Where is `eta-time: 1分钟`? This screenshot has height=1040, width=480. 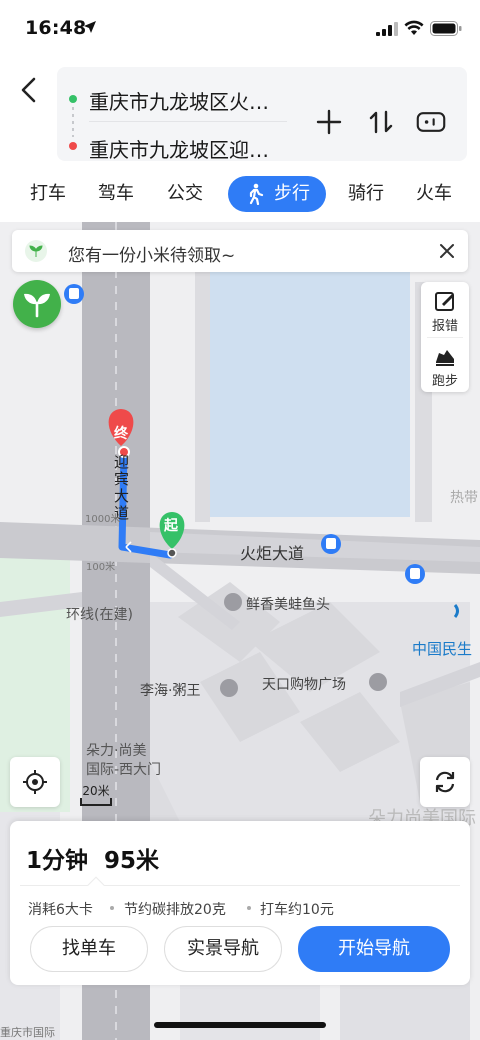
eta-time: 1分钟 is located at coordinates (57, 861).